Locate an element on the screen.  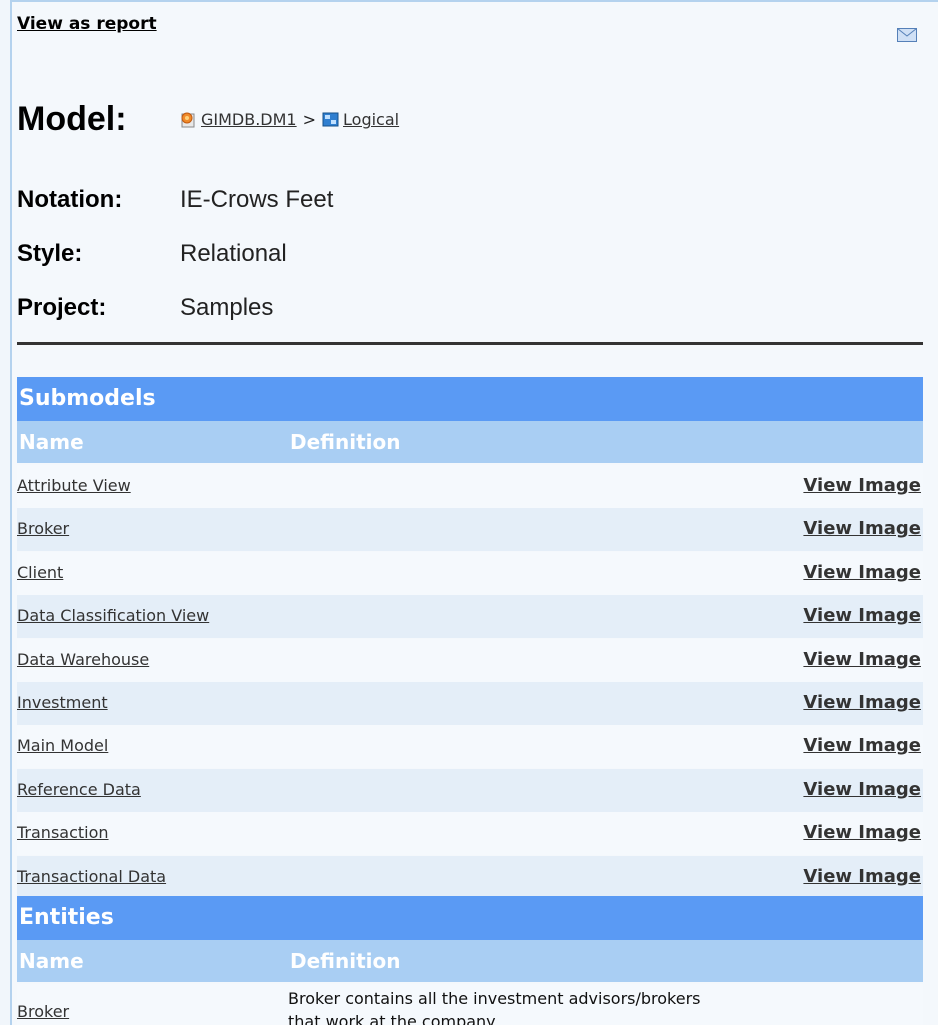
table-row: Data Classification View View Image is located at coordinates (470, 616).